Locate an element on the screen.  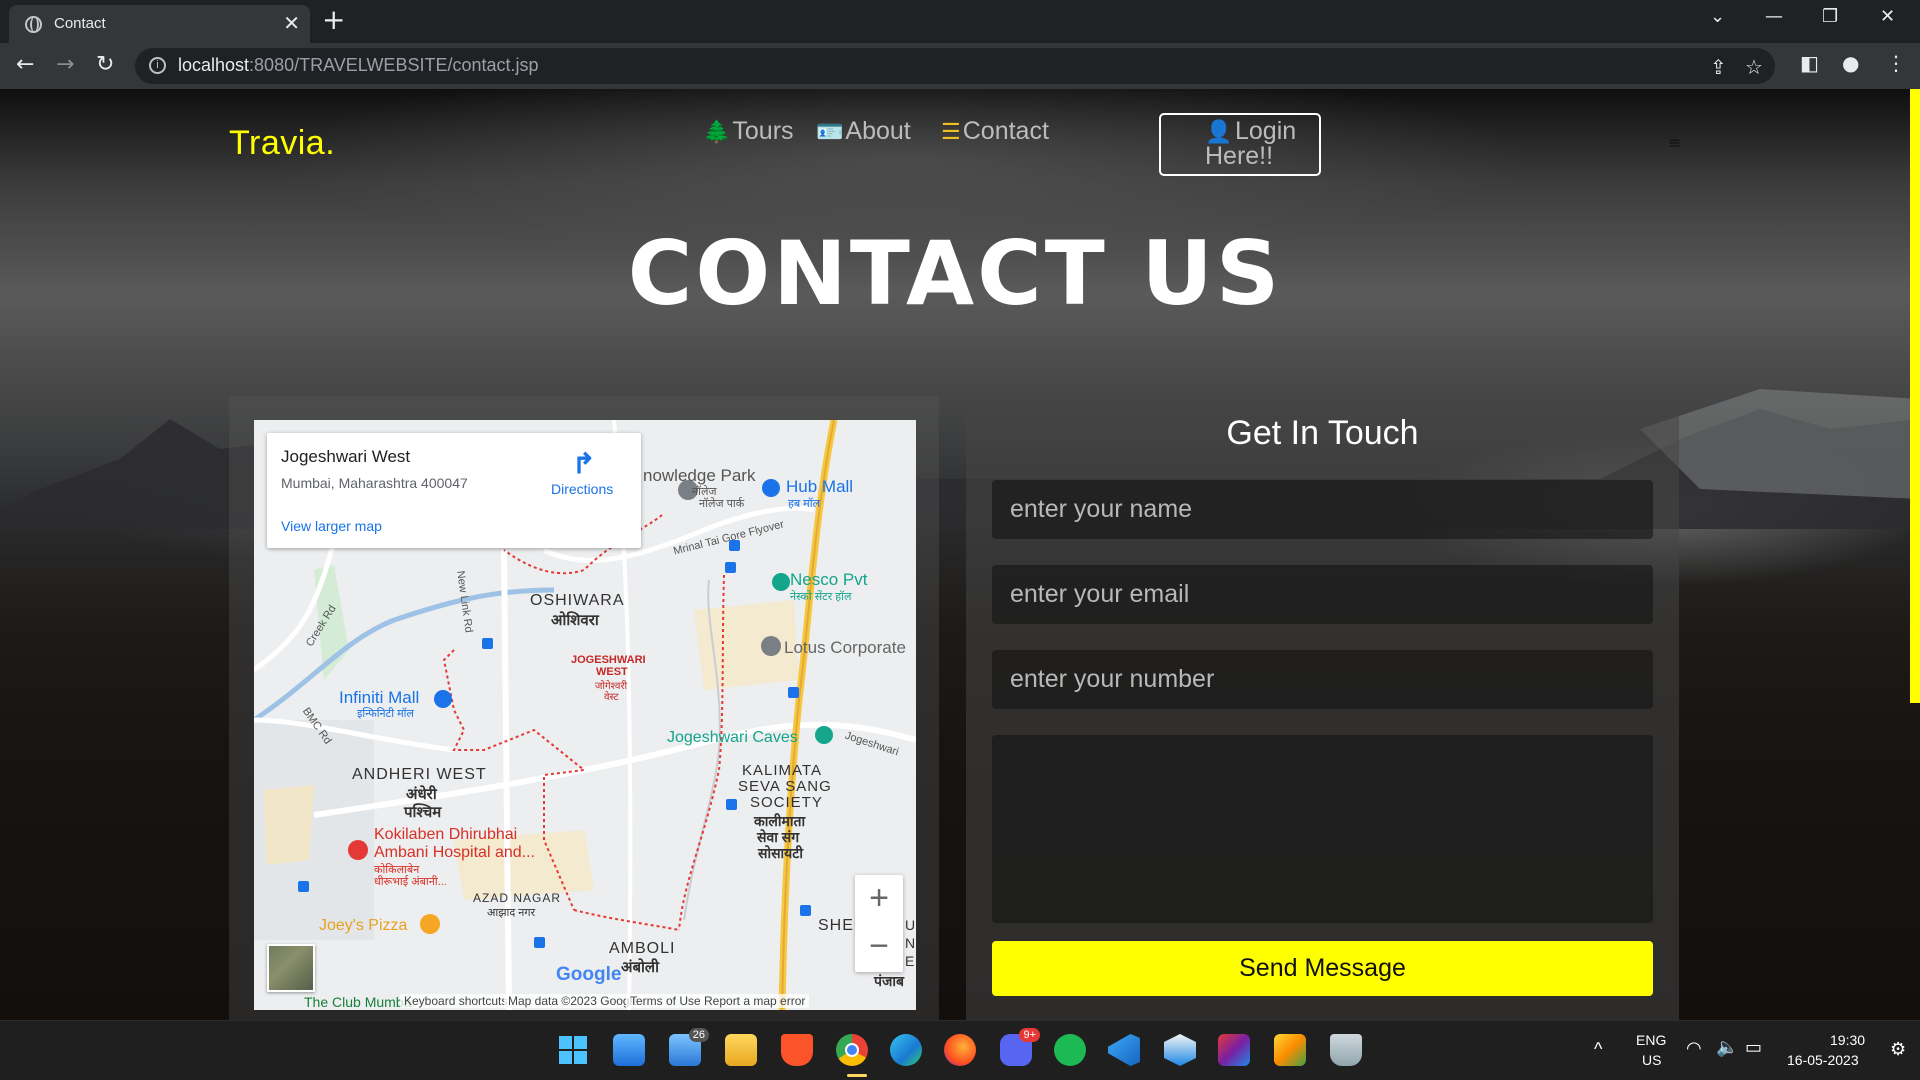
map-label-punjab: पंजाब is located at coordinates (889, 981).